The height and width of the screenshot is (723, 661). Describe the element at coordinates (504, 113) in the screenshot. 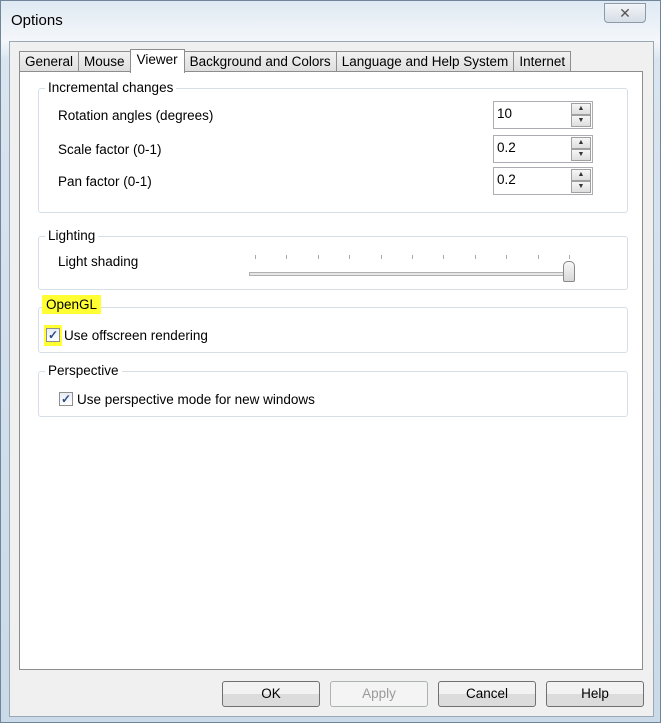

I see `rotation-value: 10` at that location.